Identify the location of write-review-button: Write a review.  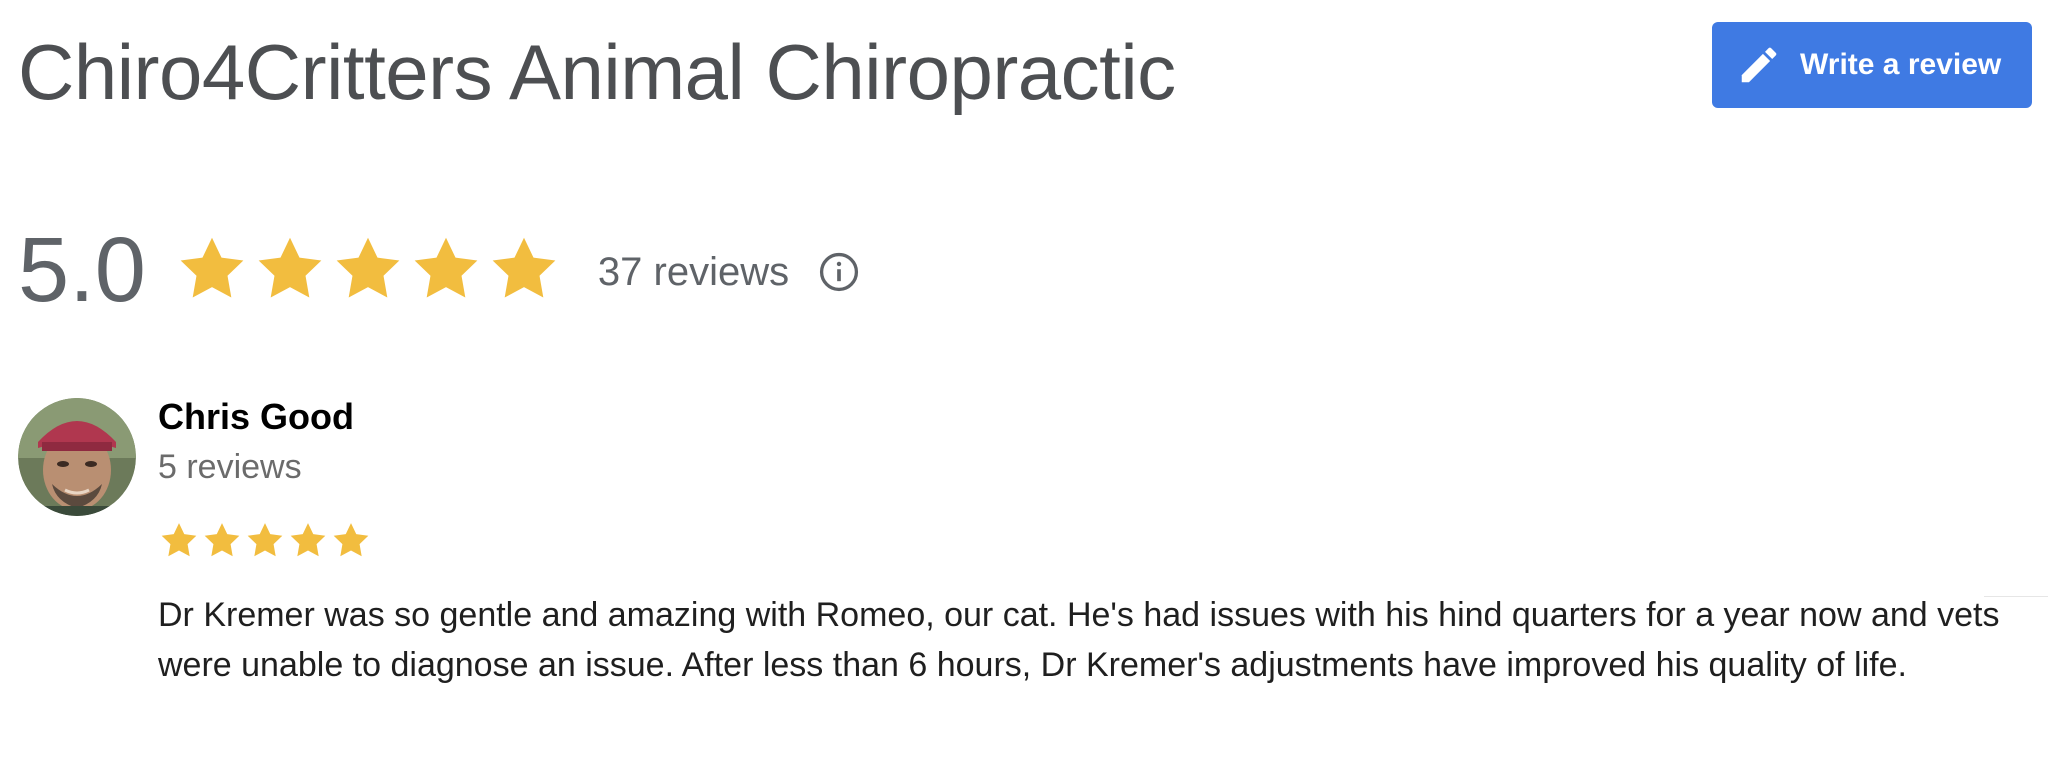
(1872, 65).